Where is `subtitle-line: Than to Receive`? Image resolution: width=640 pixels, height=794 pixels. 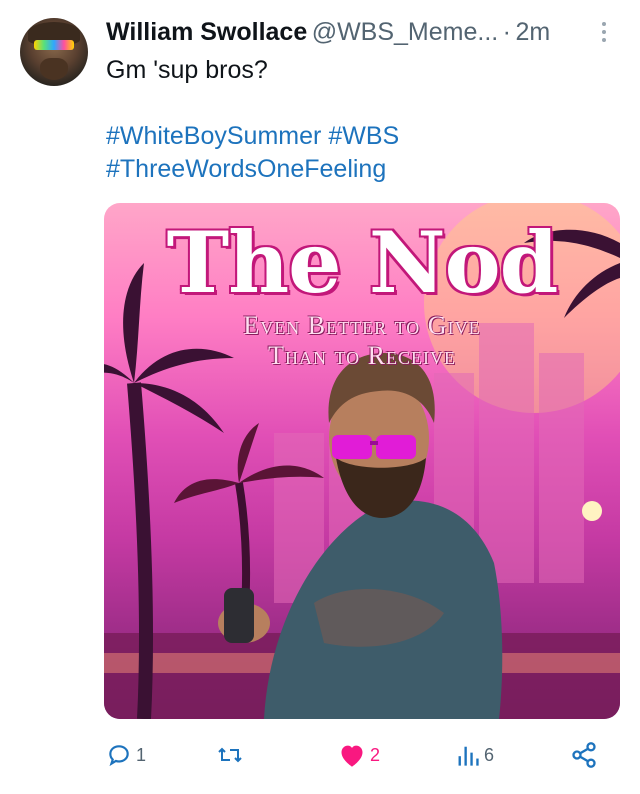
subtitle-line: Than to Receive is located at coordinates (362, 355).